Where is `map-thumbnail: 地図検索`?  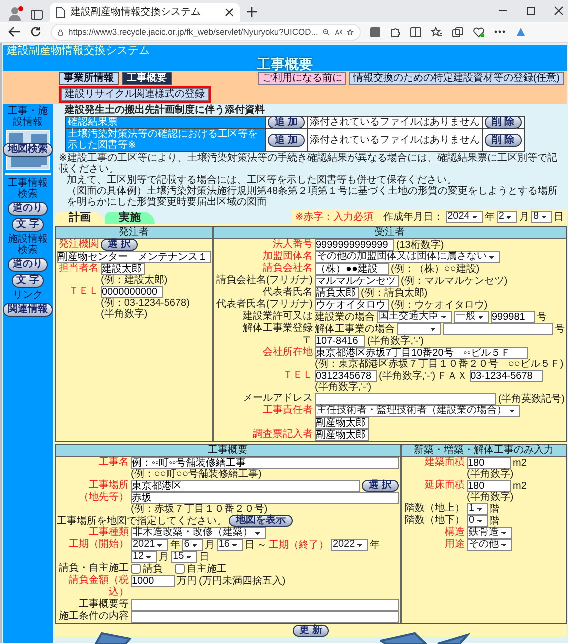 map-thumbnail: 地図検索 is located at coordinates (28, 150).